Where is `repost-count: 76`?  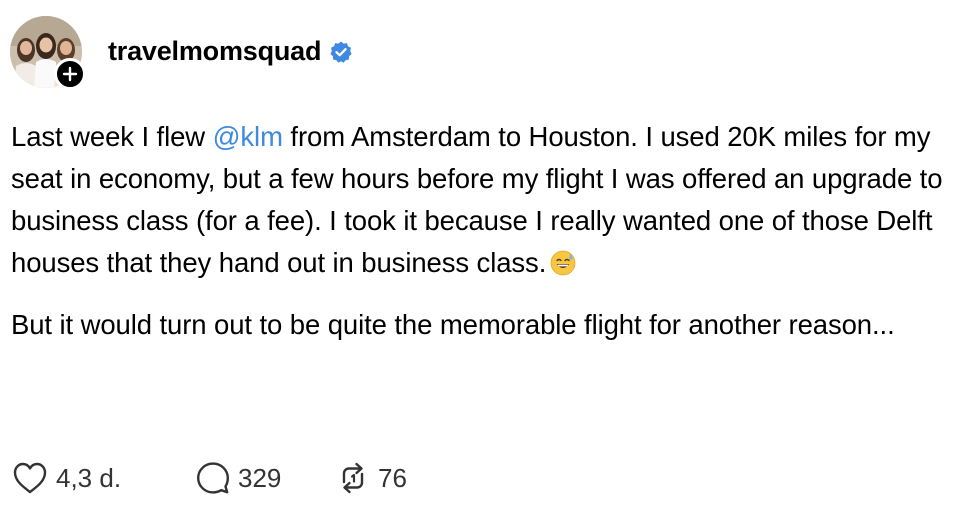 repost-count: 76 is located at coordinates (392, 477).